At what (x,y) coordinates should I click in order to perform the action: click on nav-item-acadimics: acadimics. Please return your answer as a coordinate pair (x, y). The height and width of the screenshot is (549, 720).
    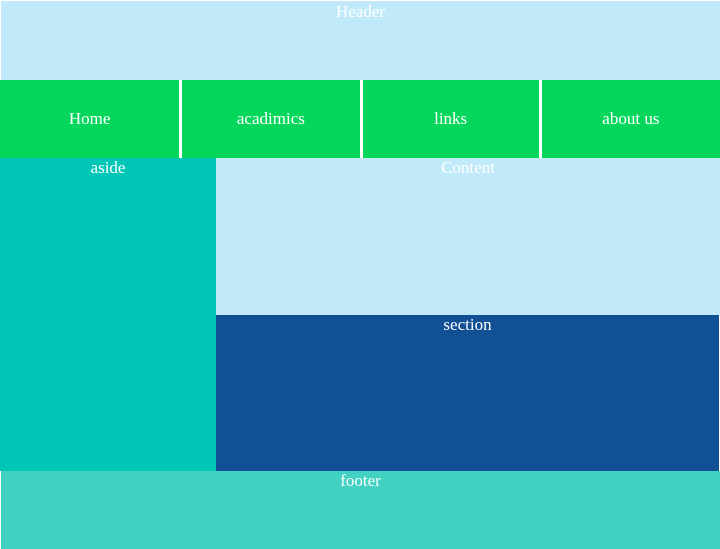
    Looking at the image, I should click on (269, 119).